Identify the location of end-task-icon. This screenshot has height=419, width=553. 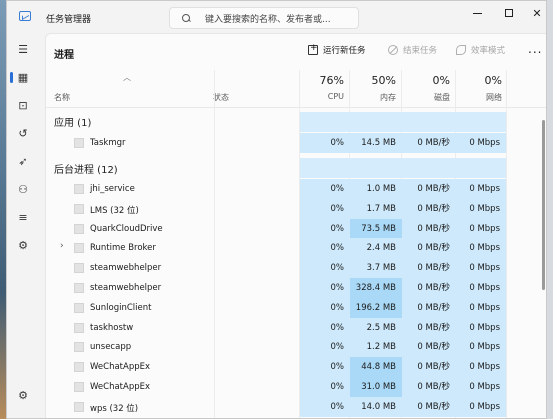
(393, 50).